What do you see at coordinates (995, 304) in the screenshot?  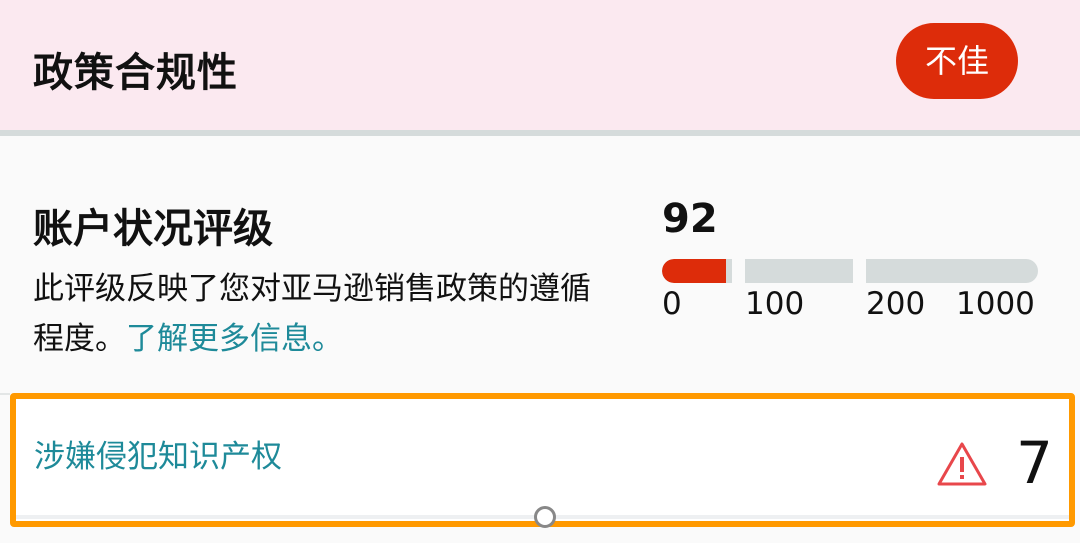 I see `scale-tick: 1000` at bounding box center [995, 304].